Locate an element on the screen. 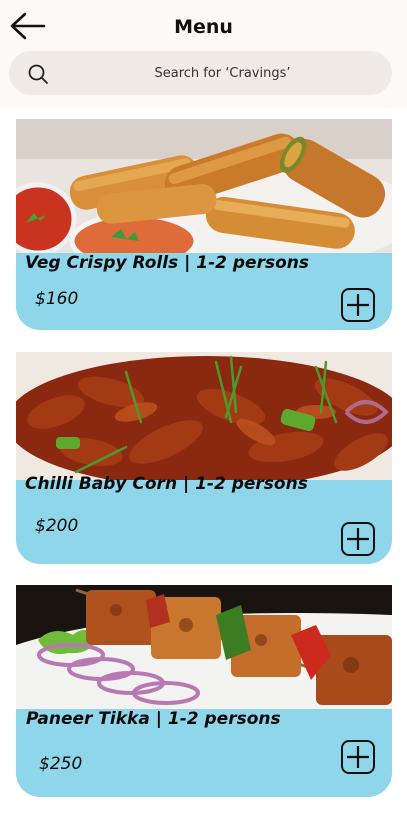 This screenshot has width=407, height=815. page-title: Menu is located at coordinates (203, 27).